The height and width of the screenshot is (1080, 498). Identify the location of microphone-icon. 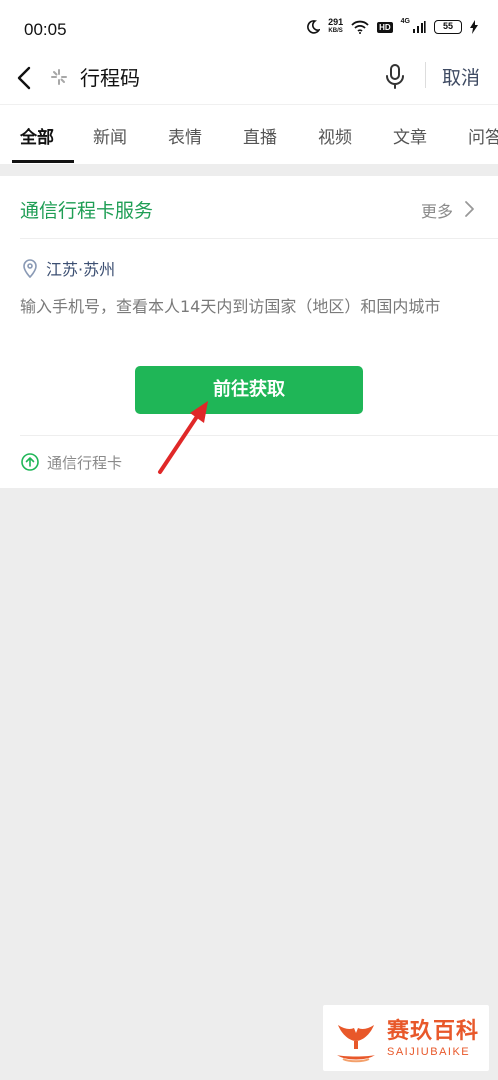
(395, 77).